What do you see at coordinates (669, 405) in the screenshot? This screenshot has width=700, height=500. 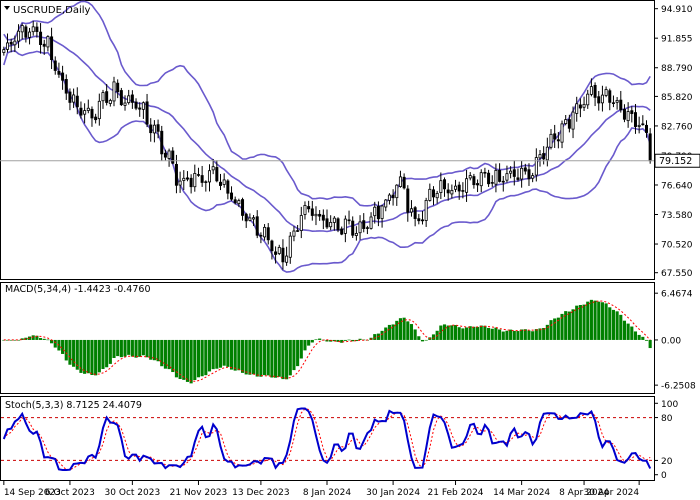 I see `stoch-tick-label: 100` at bounding box center [669, 405].